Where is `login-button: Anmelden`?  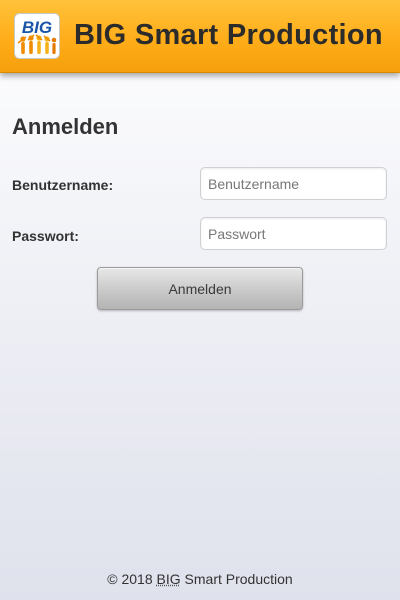
login-button: Anmelden is located at coordinates (200, 288).